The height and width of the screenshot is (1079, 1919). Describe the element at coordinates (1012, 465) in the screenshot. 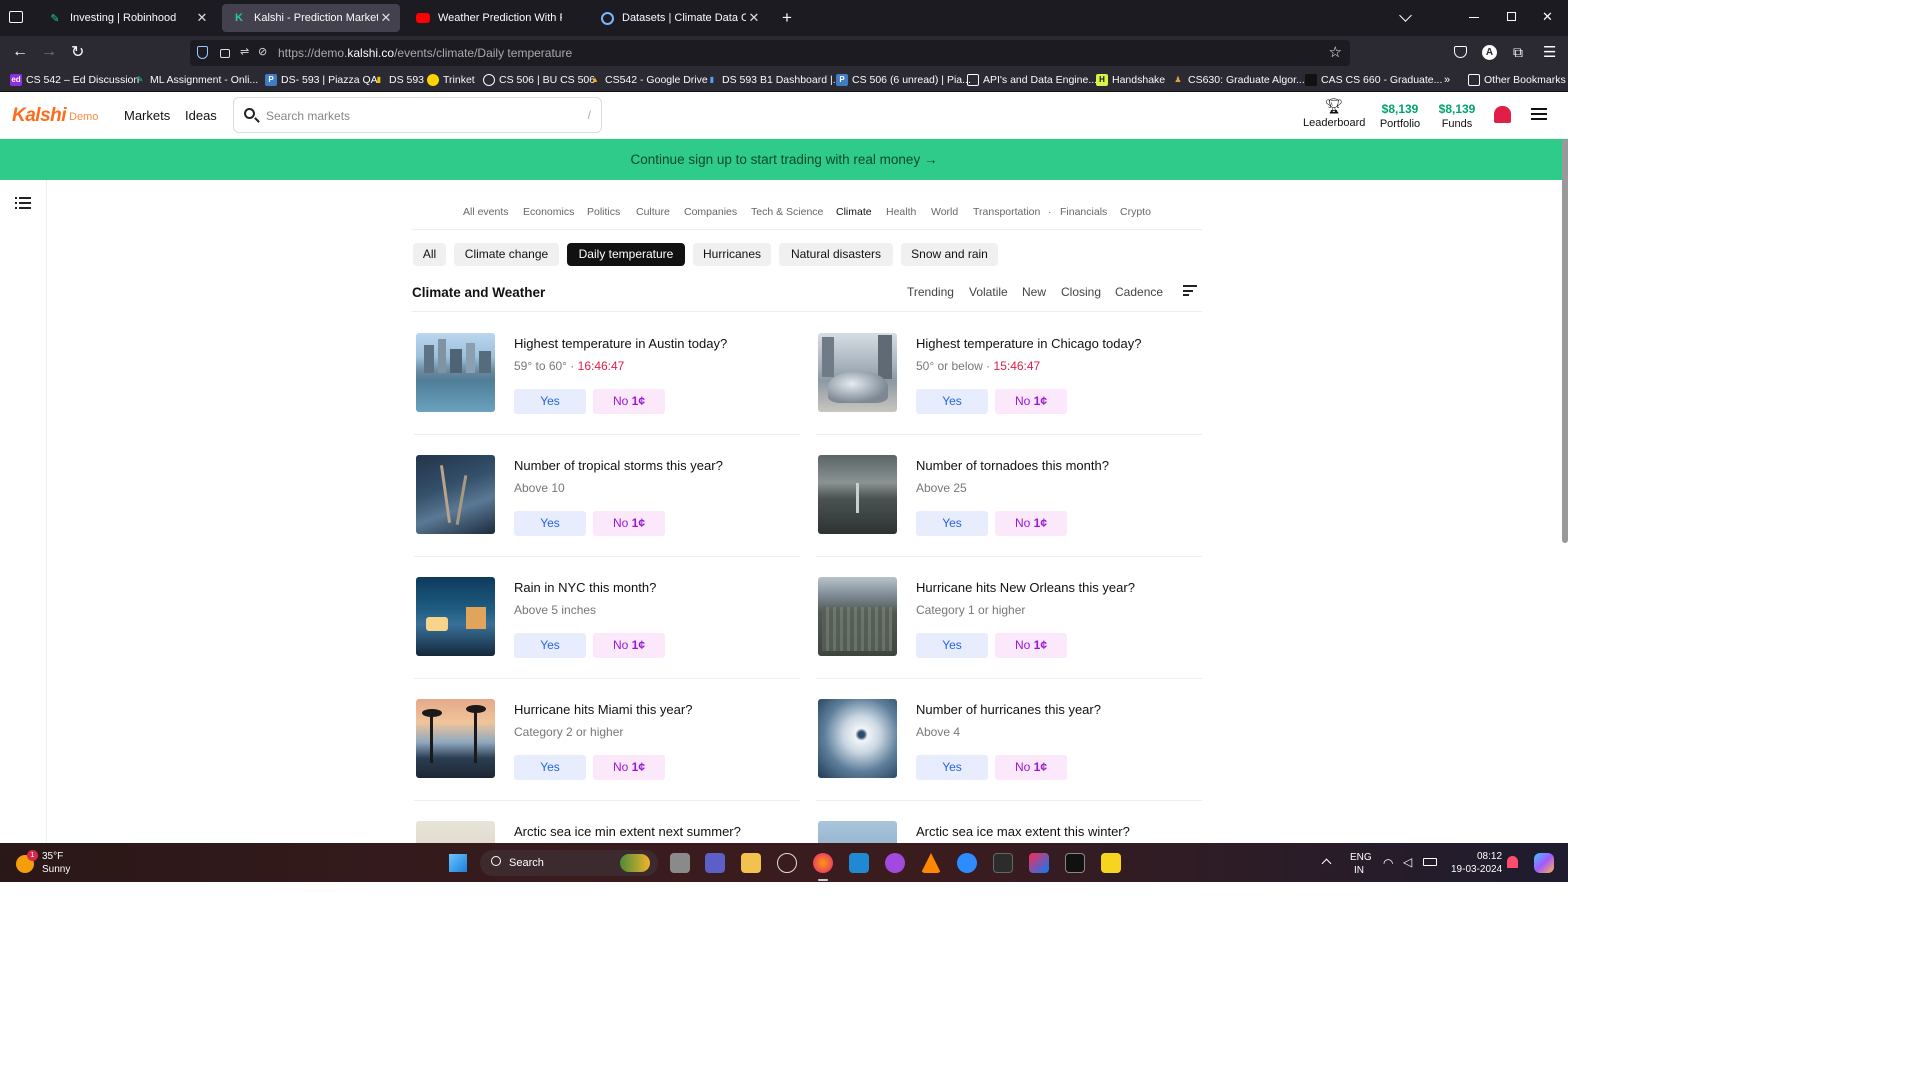

I see `market-title: Number of tornadoes this month?` at that location.